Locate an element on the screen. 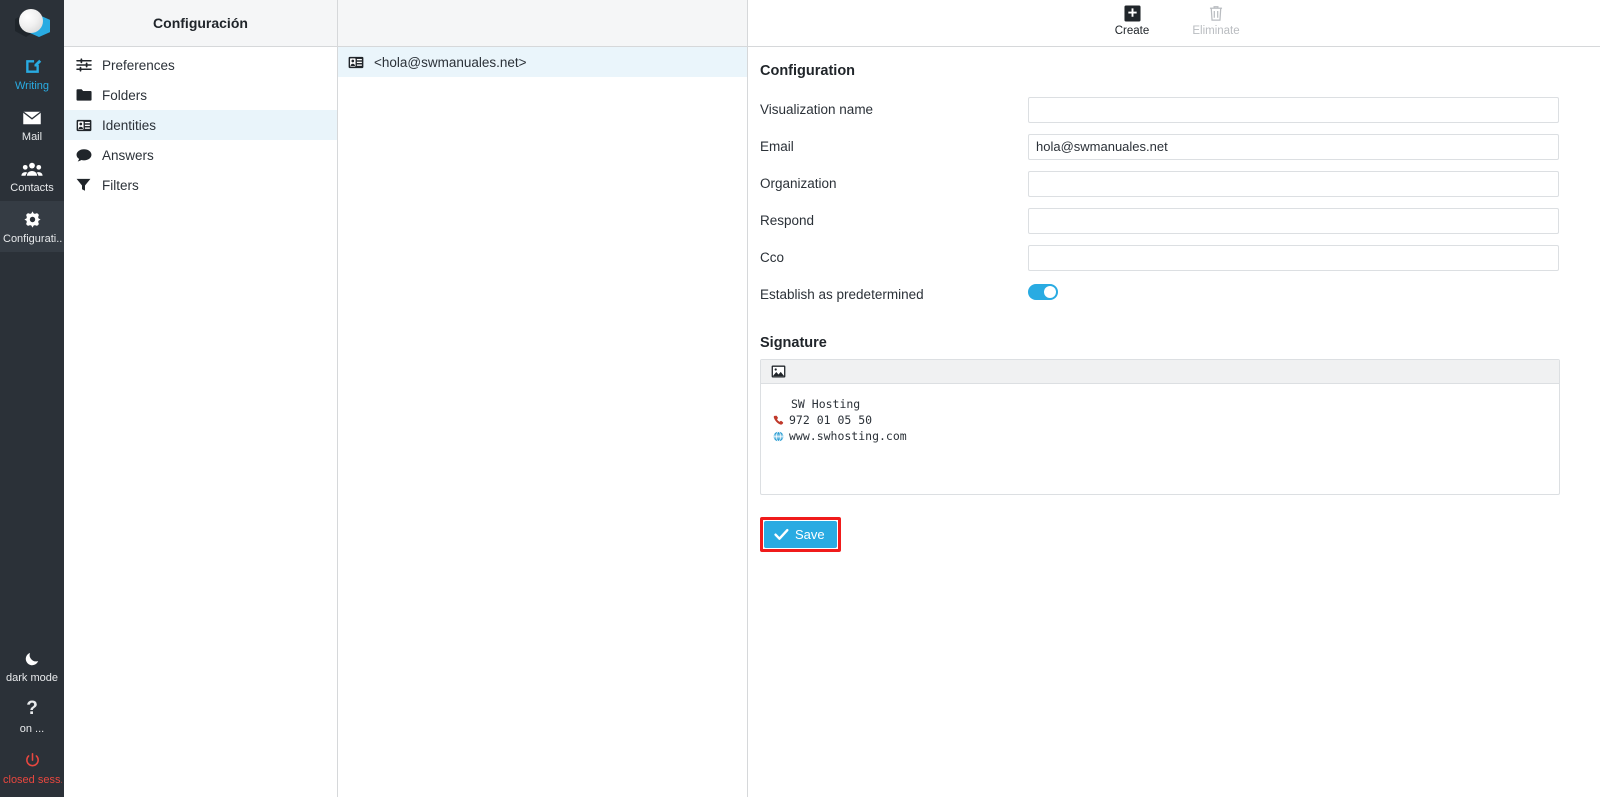 This screenshot has height=797, width=1600. sidebar-item-answers: Answers is located at coordinates (200, 155).